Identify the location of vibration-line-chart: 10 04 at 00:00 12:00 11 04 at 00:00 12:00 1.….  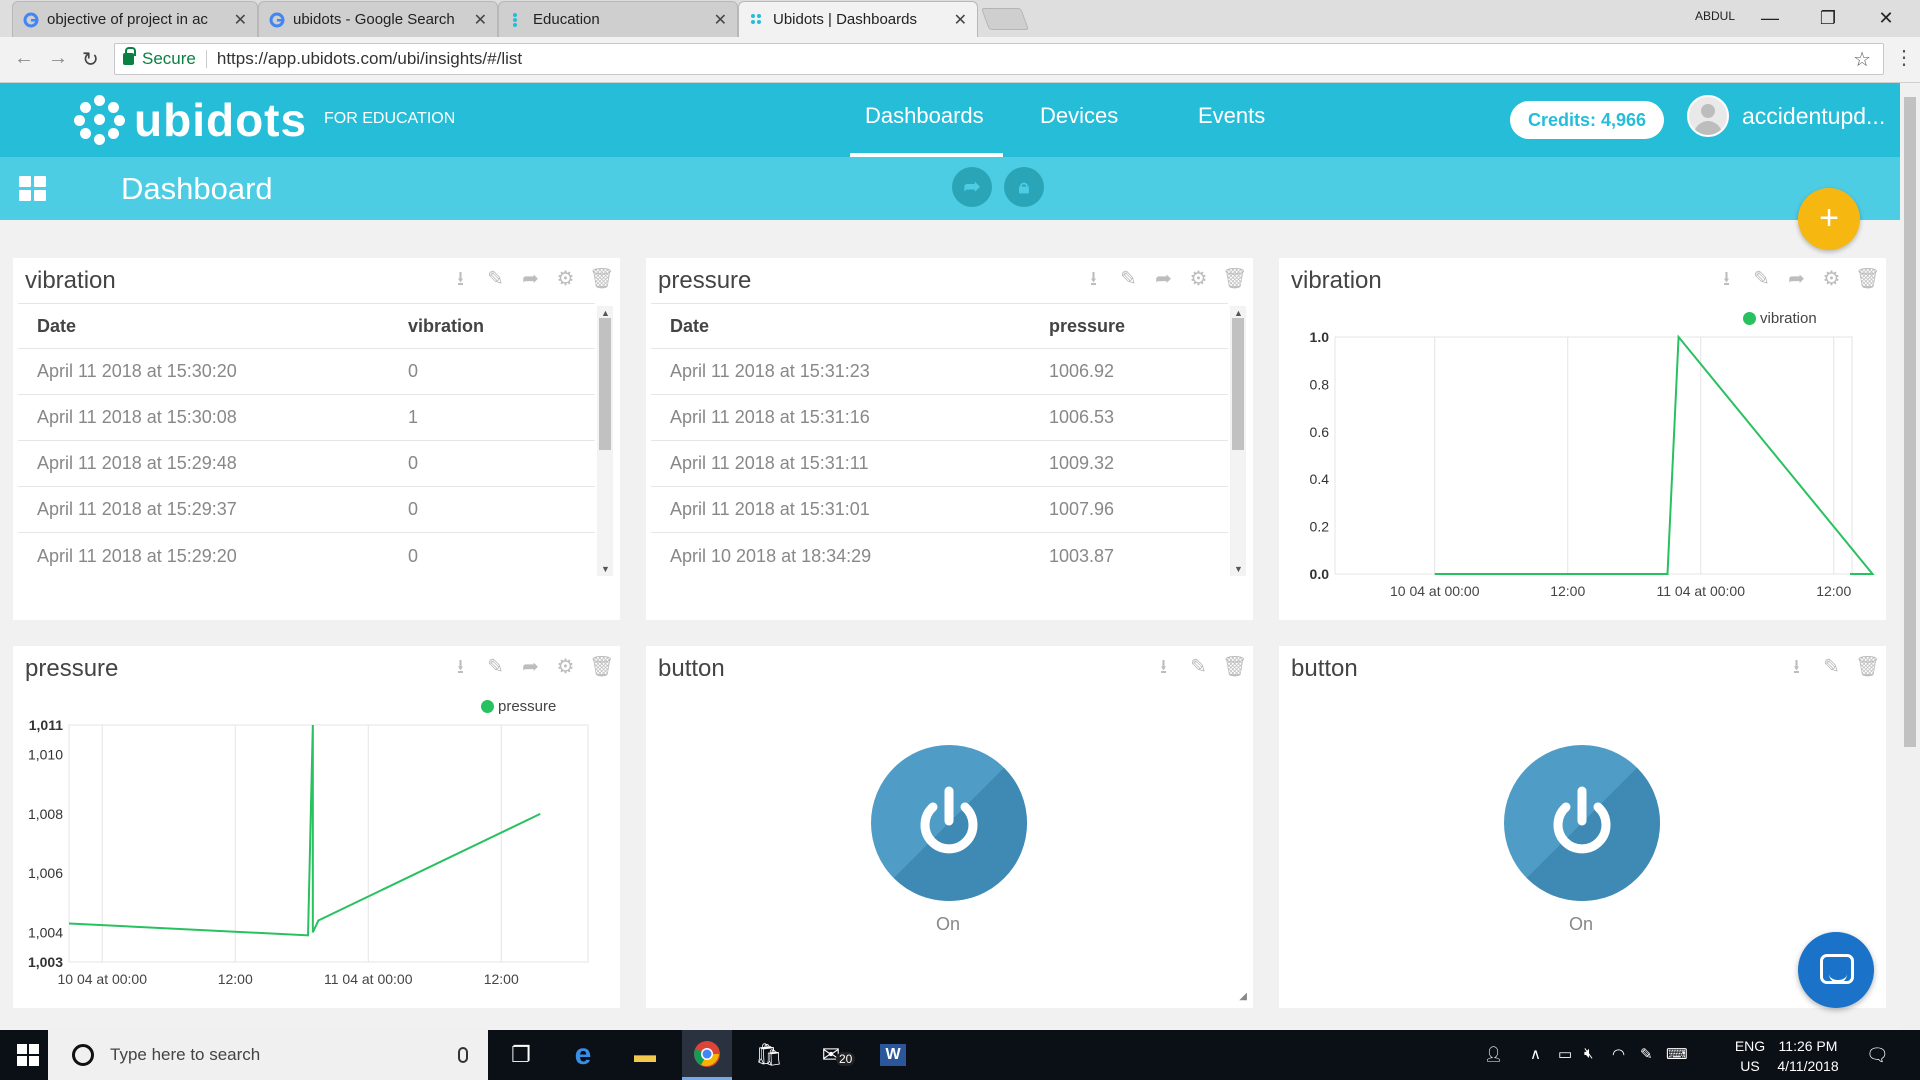
(1582, 439).